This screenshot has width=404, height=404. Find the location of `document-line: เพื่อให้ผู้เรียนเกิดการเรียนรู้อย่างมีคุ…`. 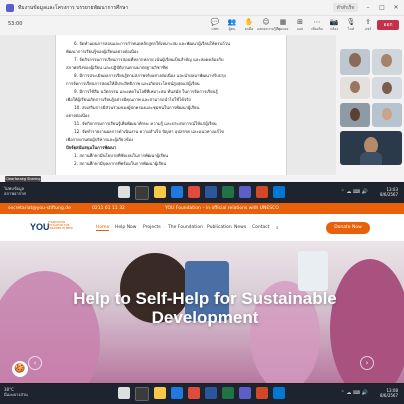

document-line: เพื่อให้ผู้เรียนเกิดการเรียนรู้อย่างมีคุ… is located at coordinates (128, 99).